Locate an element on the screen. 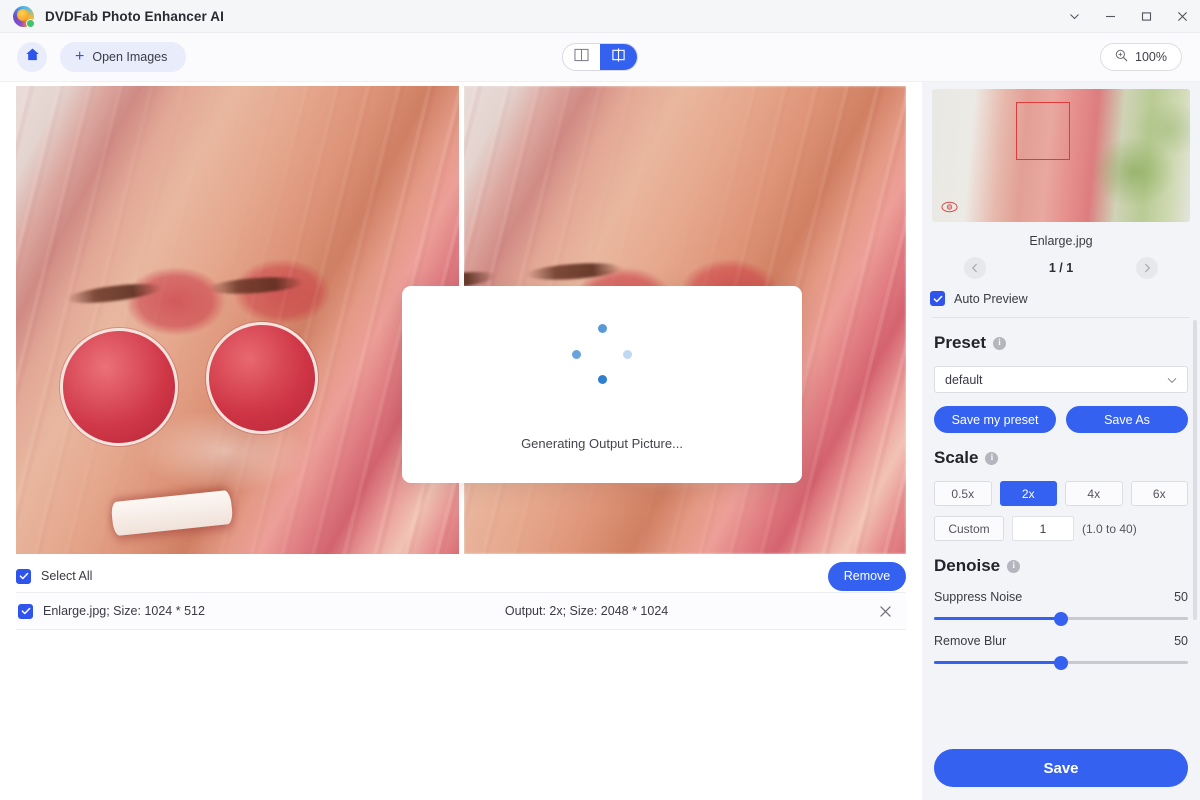 This screenshot has height=800, width=1200. menu-chevron-down-button is located at coordinates (1074, 16).